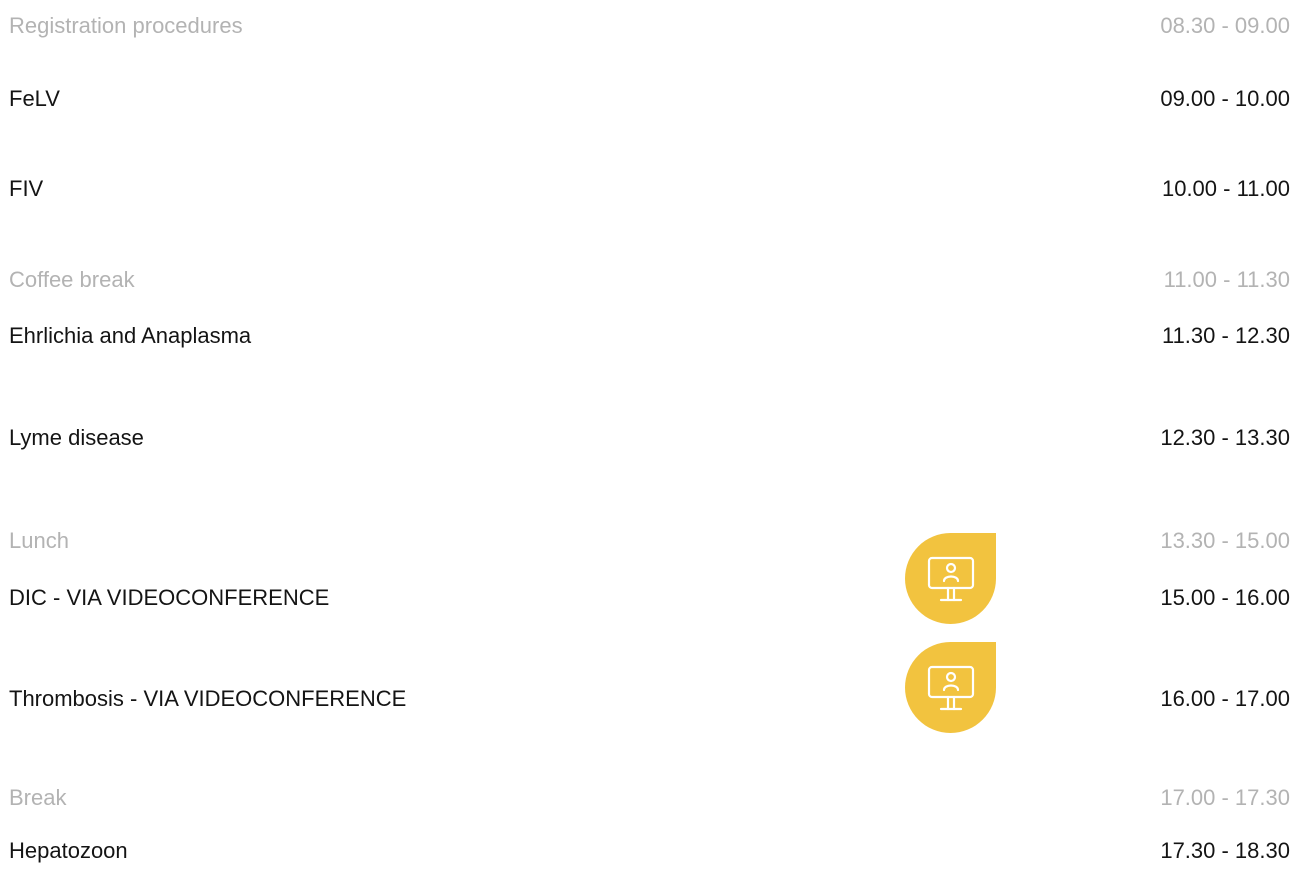 Image resolution: width=1306 pixels, height=871 pixels. Describe the element at coordinates (39, 540) in the screenshot. I see `schedule-title: Lunch` at that location.